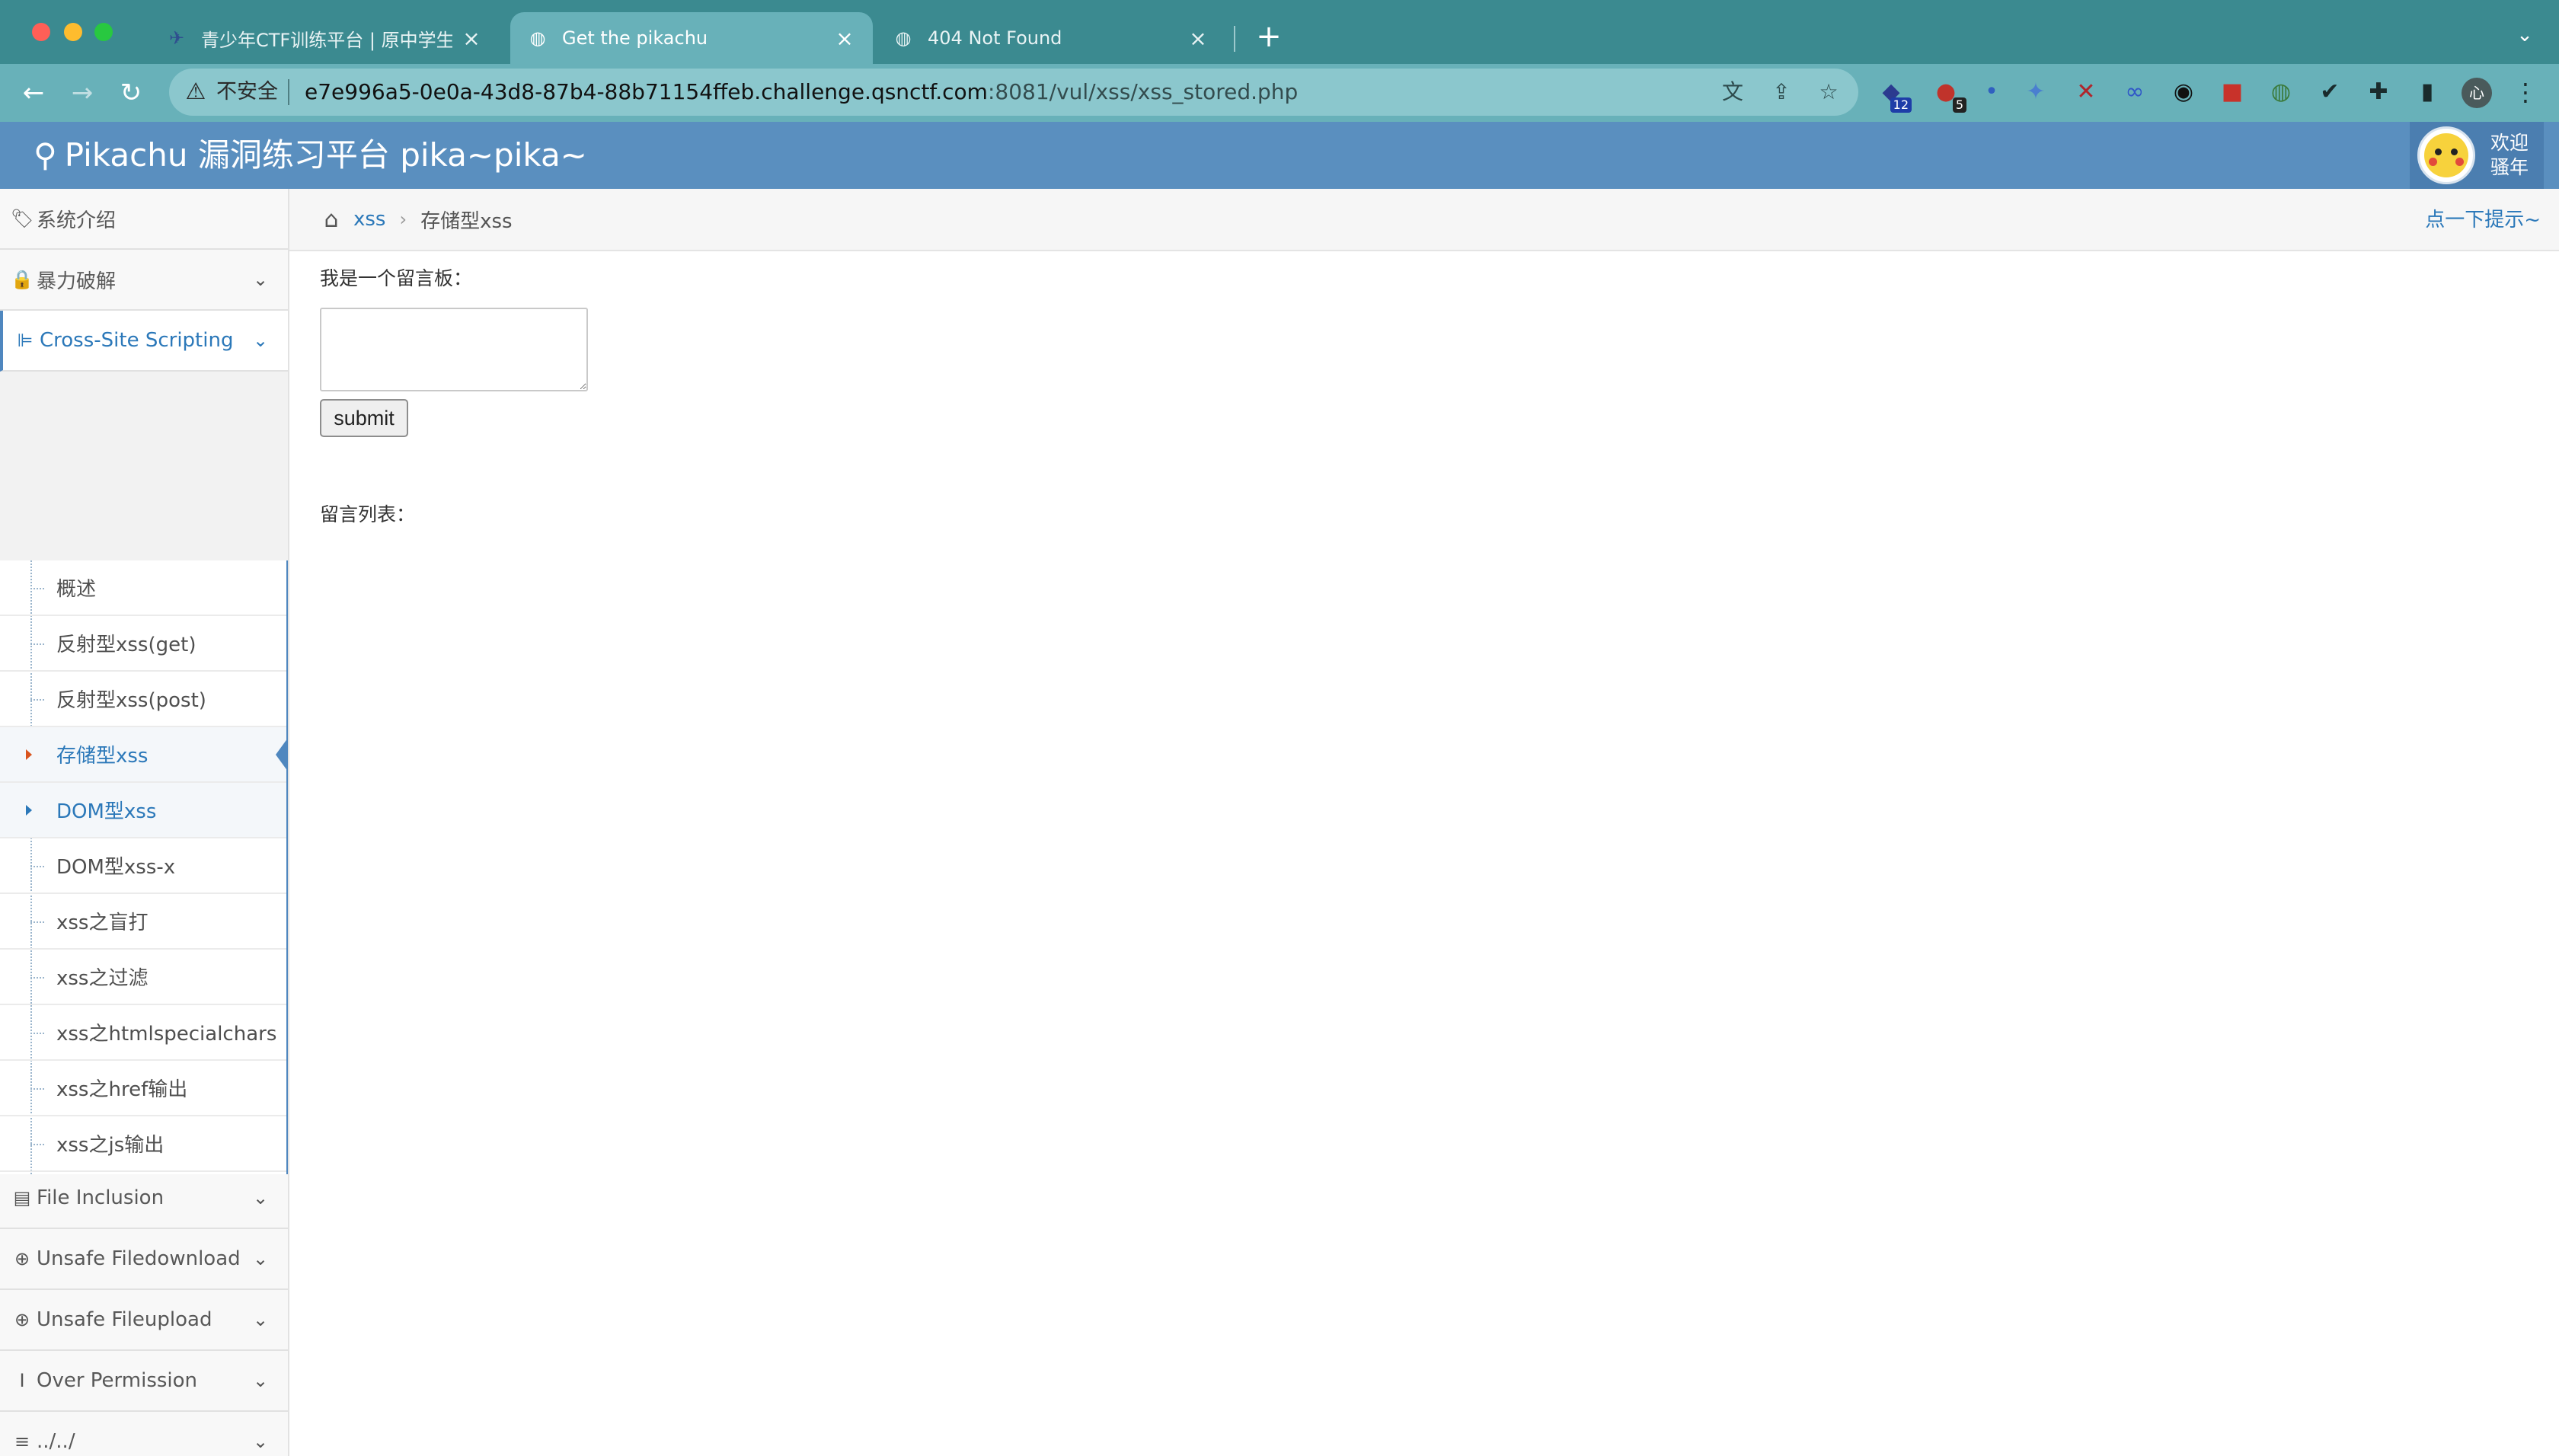 The image size is (2559, 1456). I want to click on sidebar-item-系统介绍: 🏷 系统介绍, so click(144, 220).